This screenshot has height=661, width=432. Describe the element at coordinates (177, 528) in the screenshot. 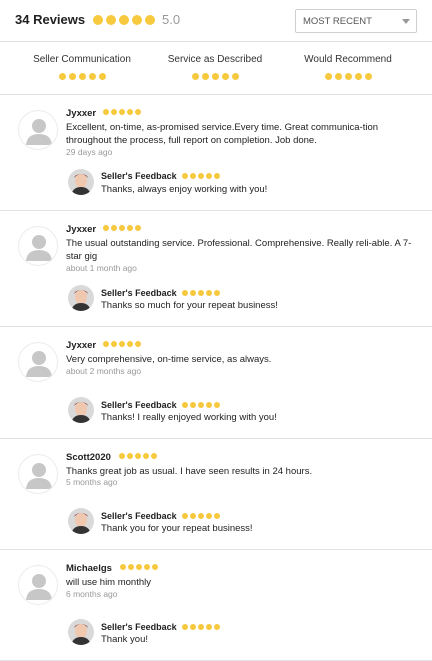

I see `seller-reply-text: Thank you for your repeat business!` at that location.